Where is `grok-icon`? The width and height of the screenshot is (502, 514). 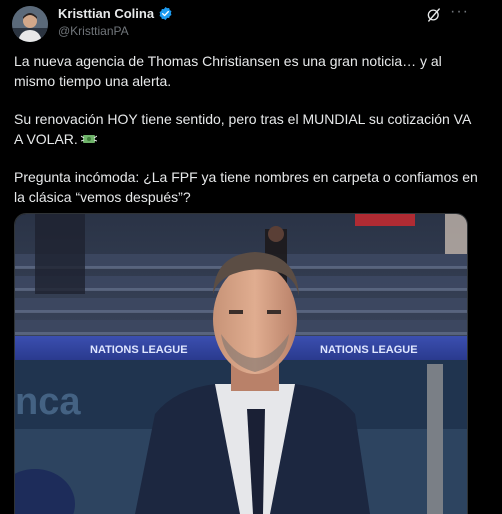
grok-icon is located at coordinates (434, 15).